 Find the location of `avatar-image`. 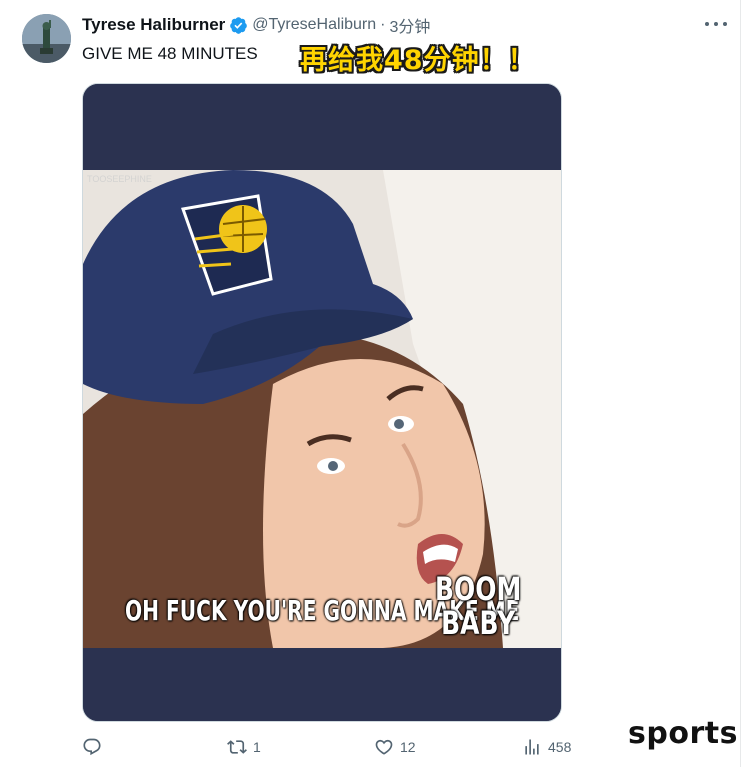

avatar-image is located at coordinates (46, 38).